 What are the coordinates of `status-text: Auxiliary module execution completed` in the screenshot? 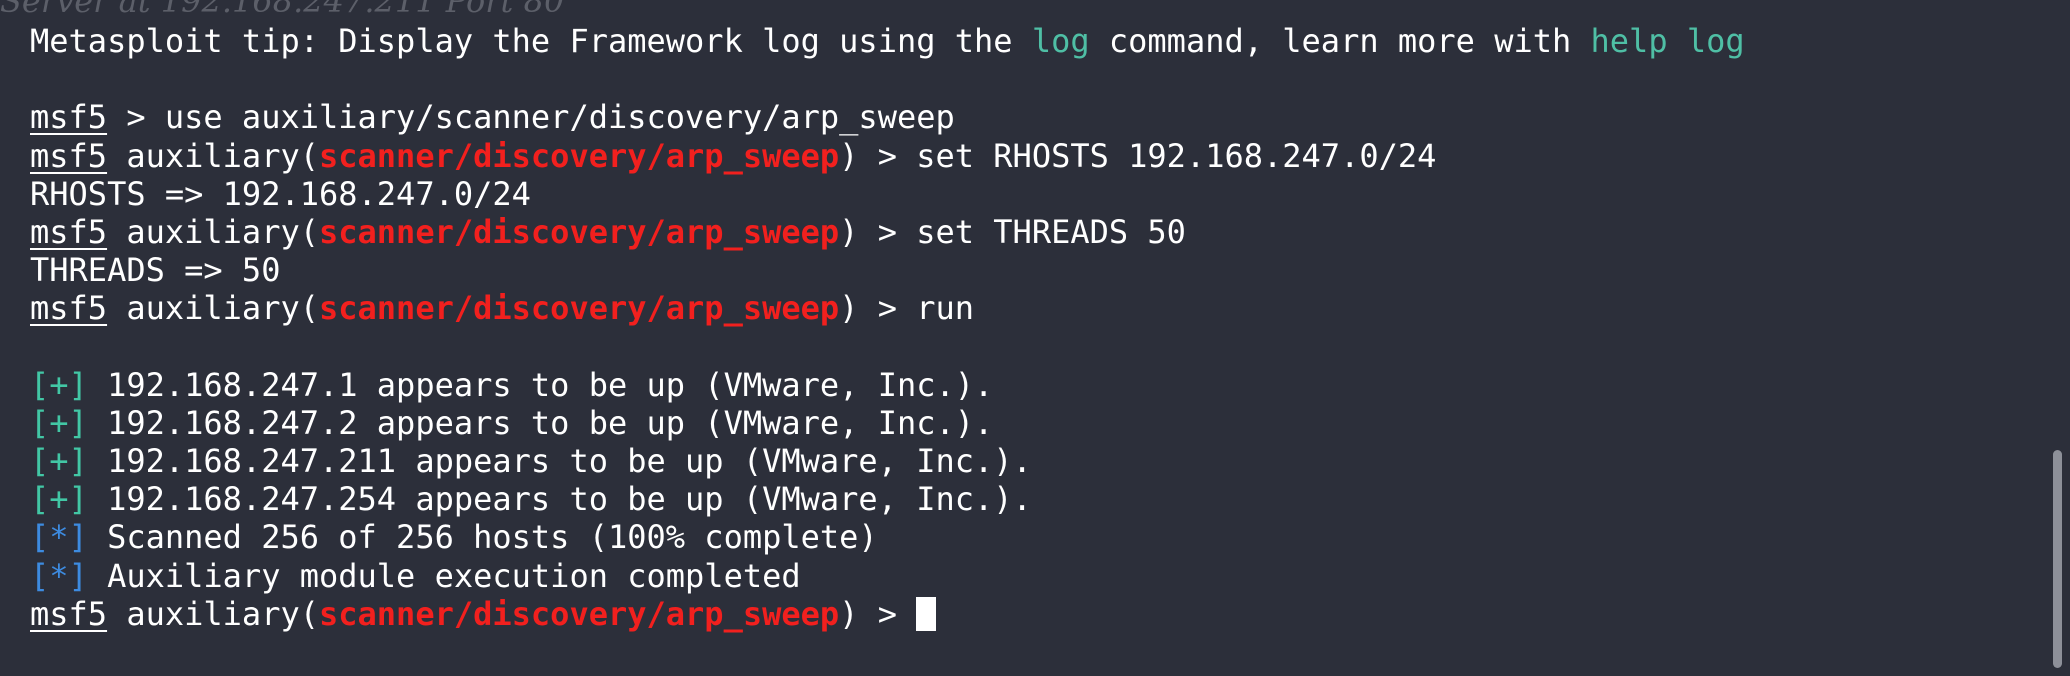 It's located at (444, 575).